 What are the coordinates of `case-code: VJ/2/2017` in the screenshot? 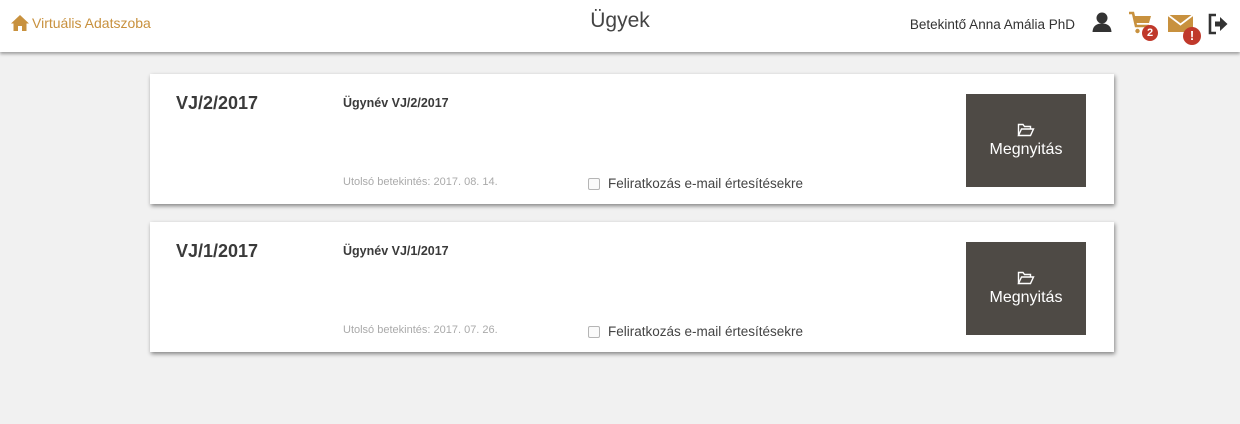 It's located at (217, 103).